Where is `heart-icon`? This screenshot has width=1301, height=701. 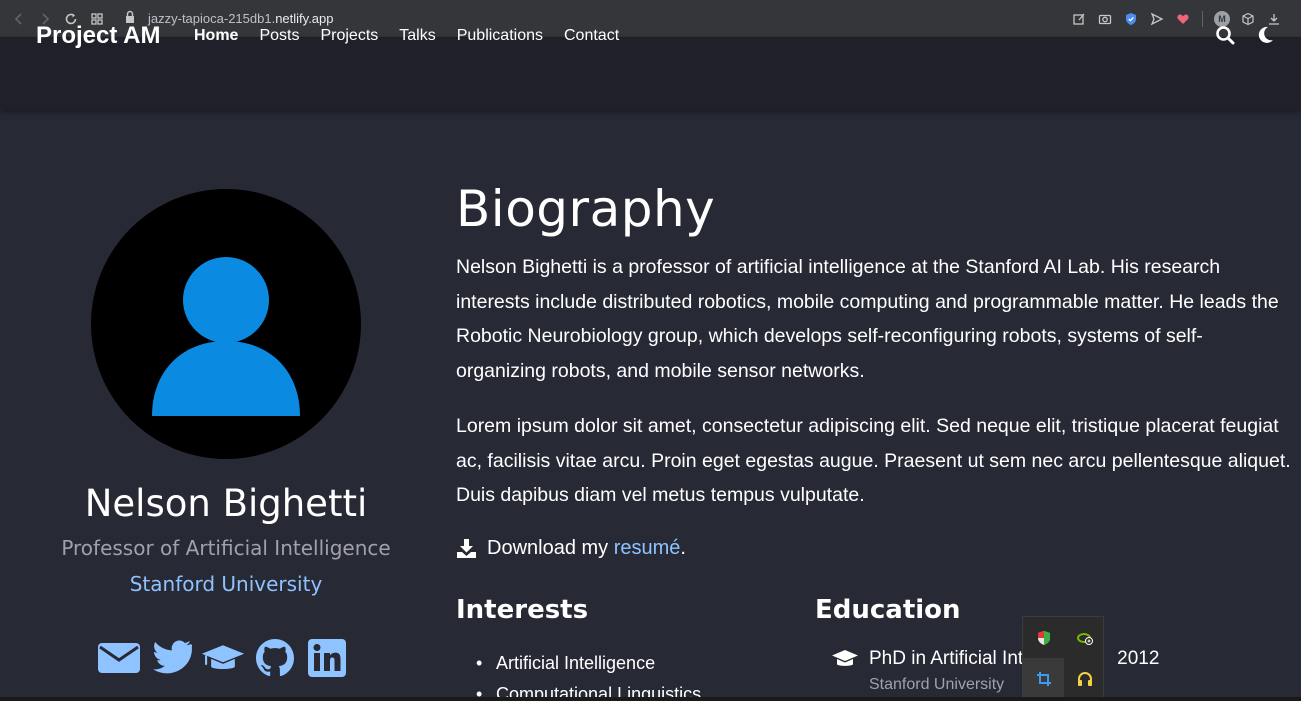 heart-icon is located at coordinates (1183, 19).